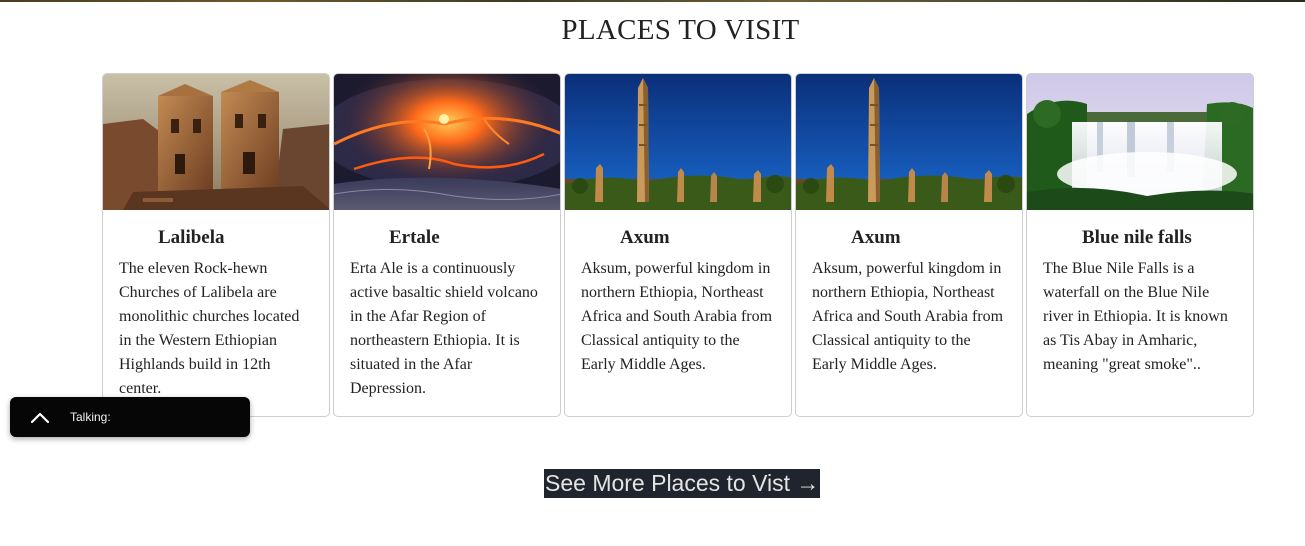 The image size is (1305, 546). What do you see at coordinates (130, 417) in the screenshot?
I see `talking-widget: Talking:` at bounding box center [130, 417].